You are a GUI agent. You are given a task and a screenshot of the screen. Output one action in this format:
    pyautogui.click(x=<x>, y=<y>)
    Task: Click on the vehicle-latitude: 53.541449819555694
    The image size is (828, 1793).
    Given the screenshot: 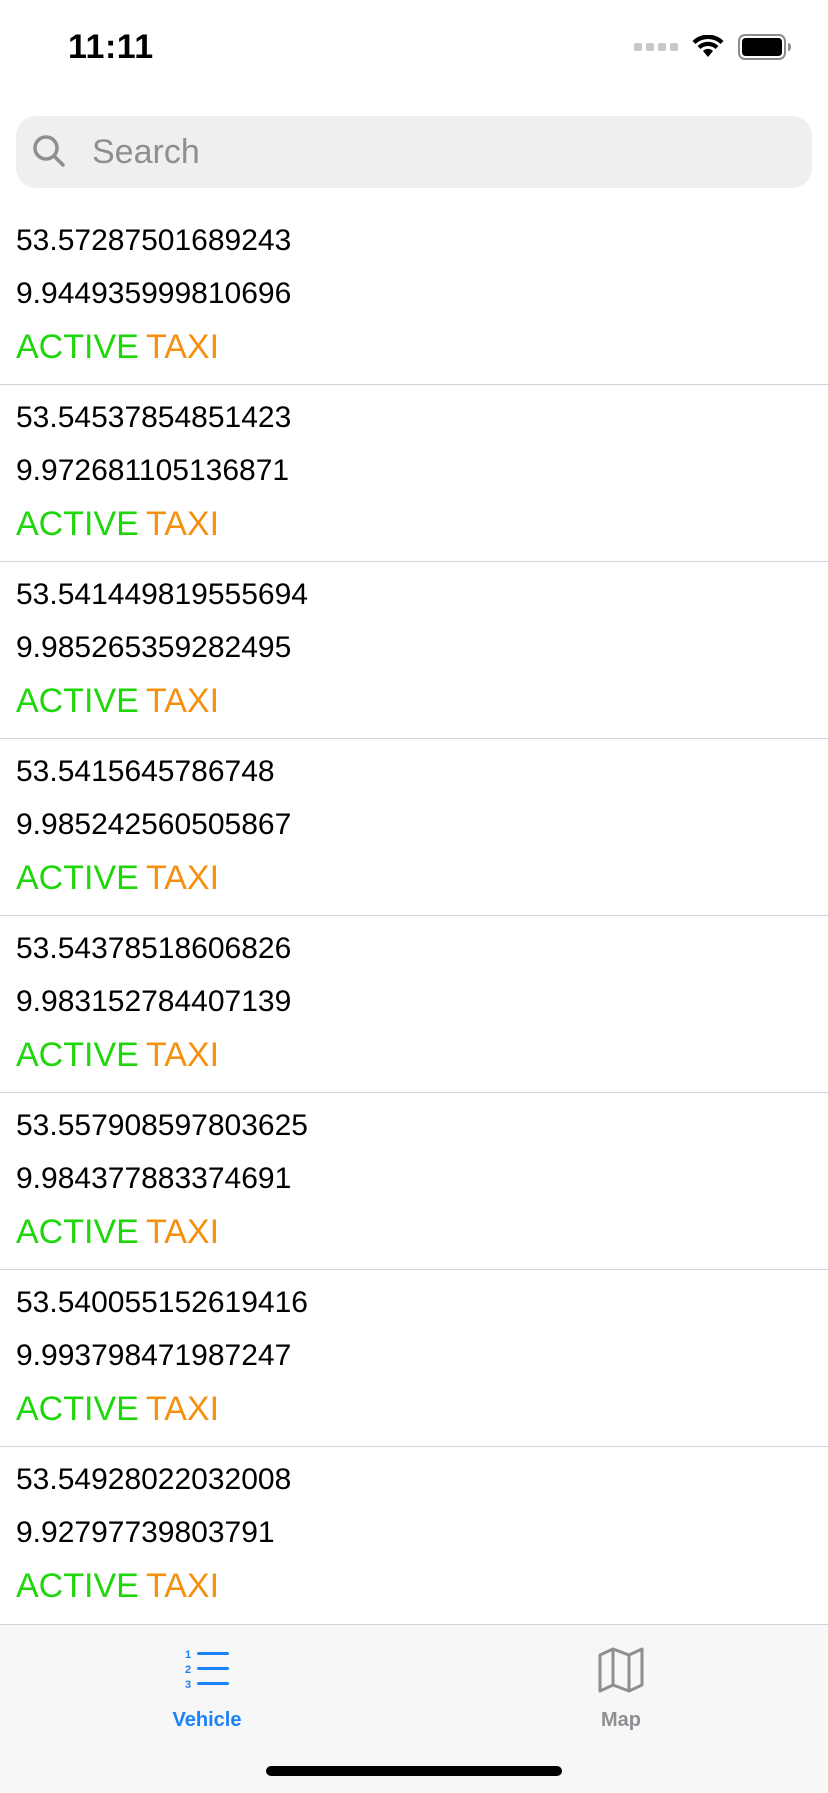 What is the action you would take?
    pyautogui.click(x=162, y=594)
    